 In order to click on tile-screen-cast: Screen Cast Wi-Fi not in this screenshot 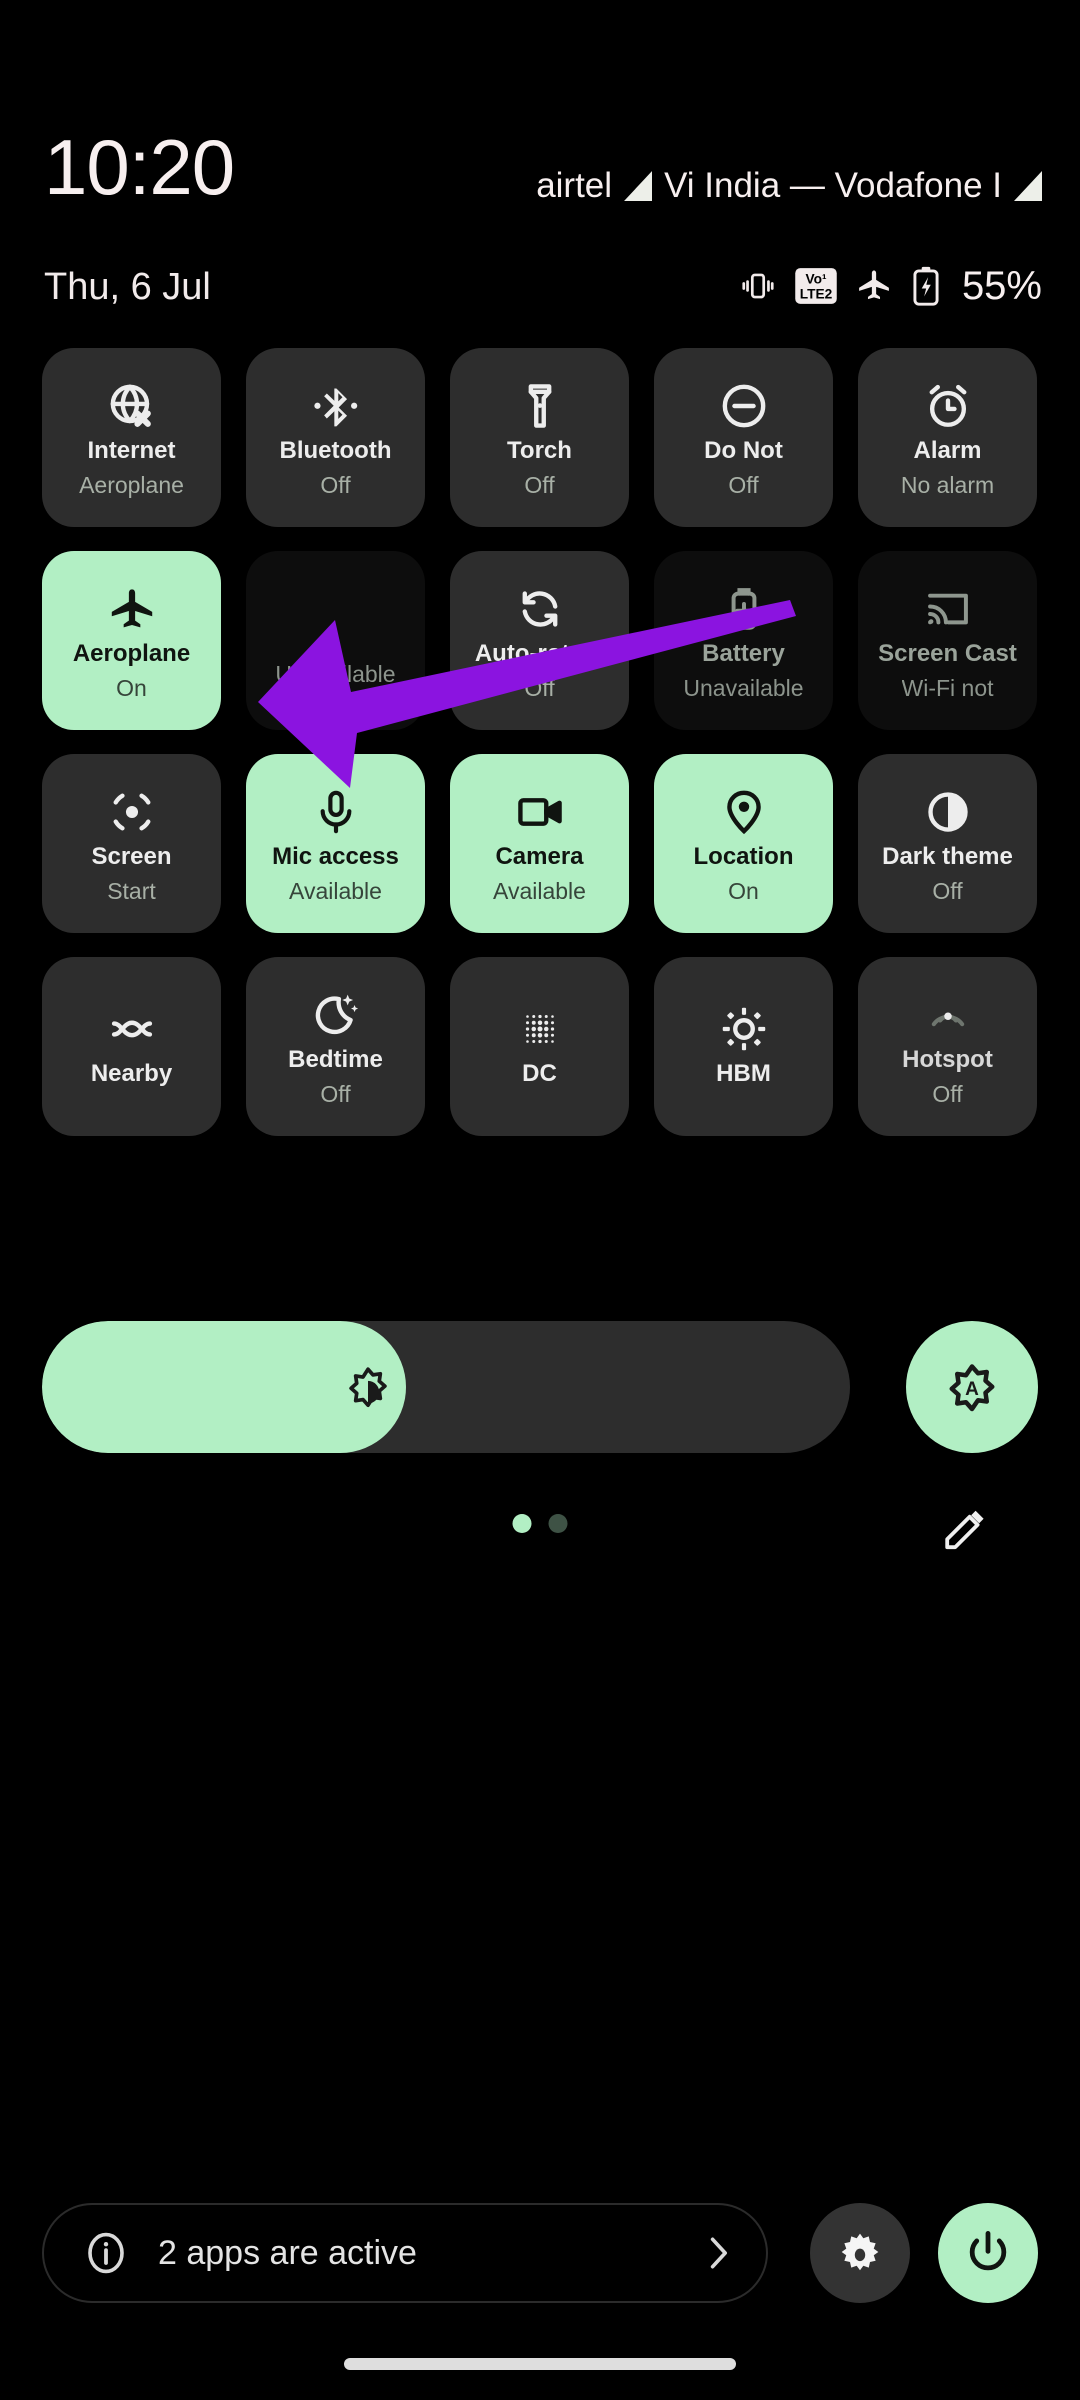, I will do `click(947, 640)`.